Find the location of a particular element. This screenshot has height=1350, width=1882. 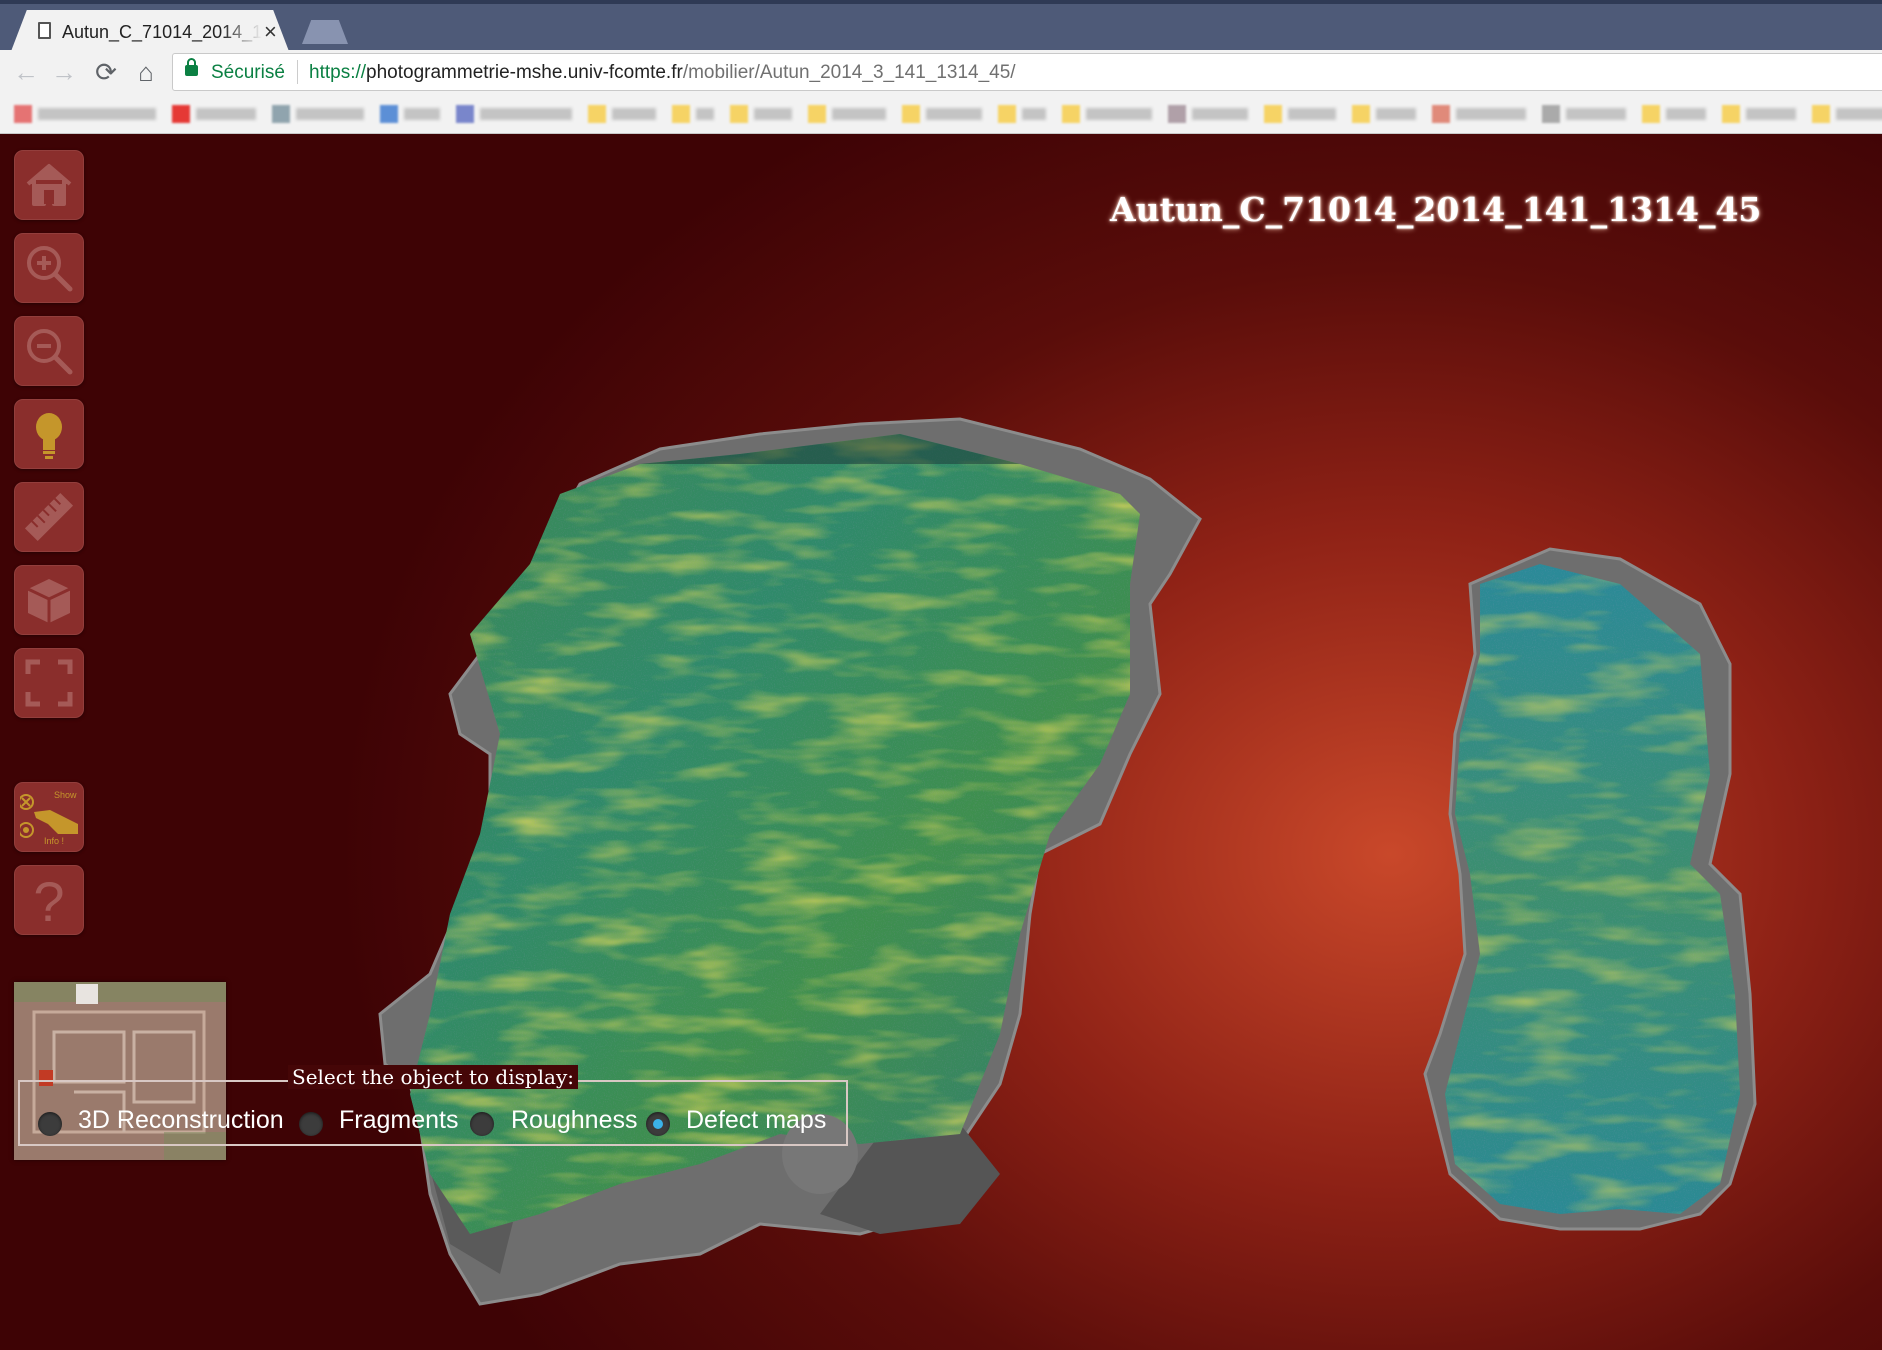

url-scheme: https:// is located at coordinates (338, 72).